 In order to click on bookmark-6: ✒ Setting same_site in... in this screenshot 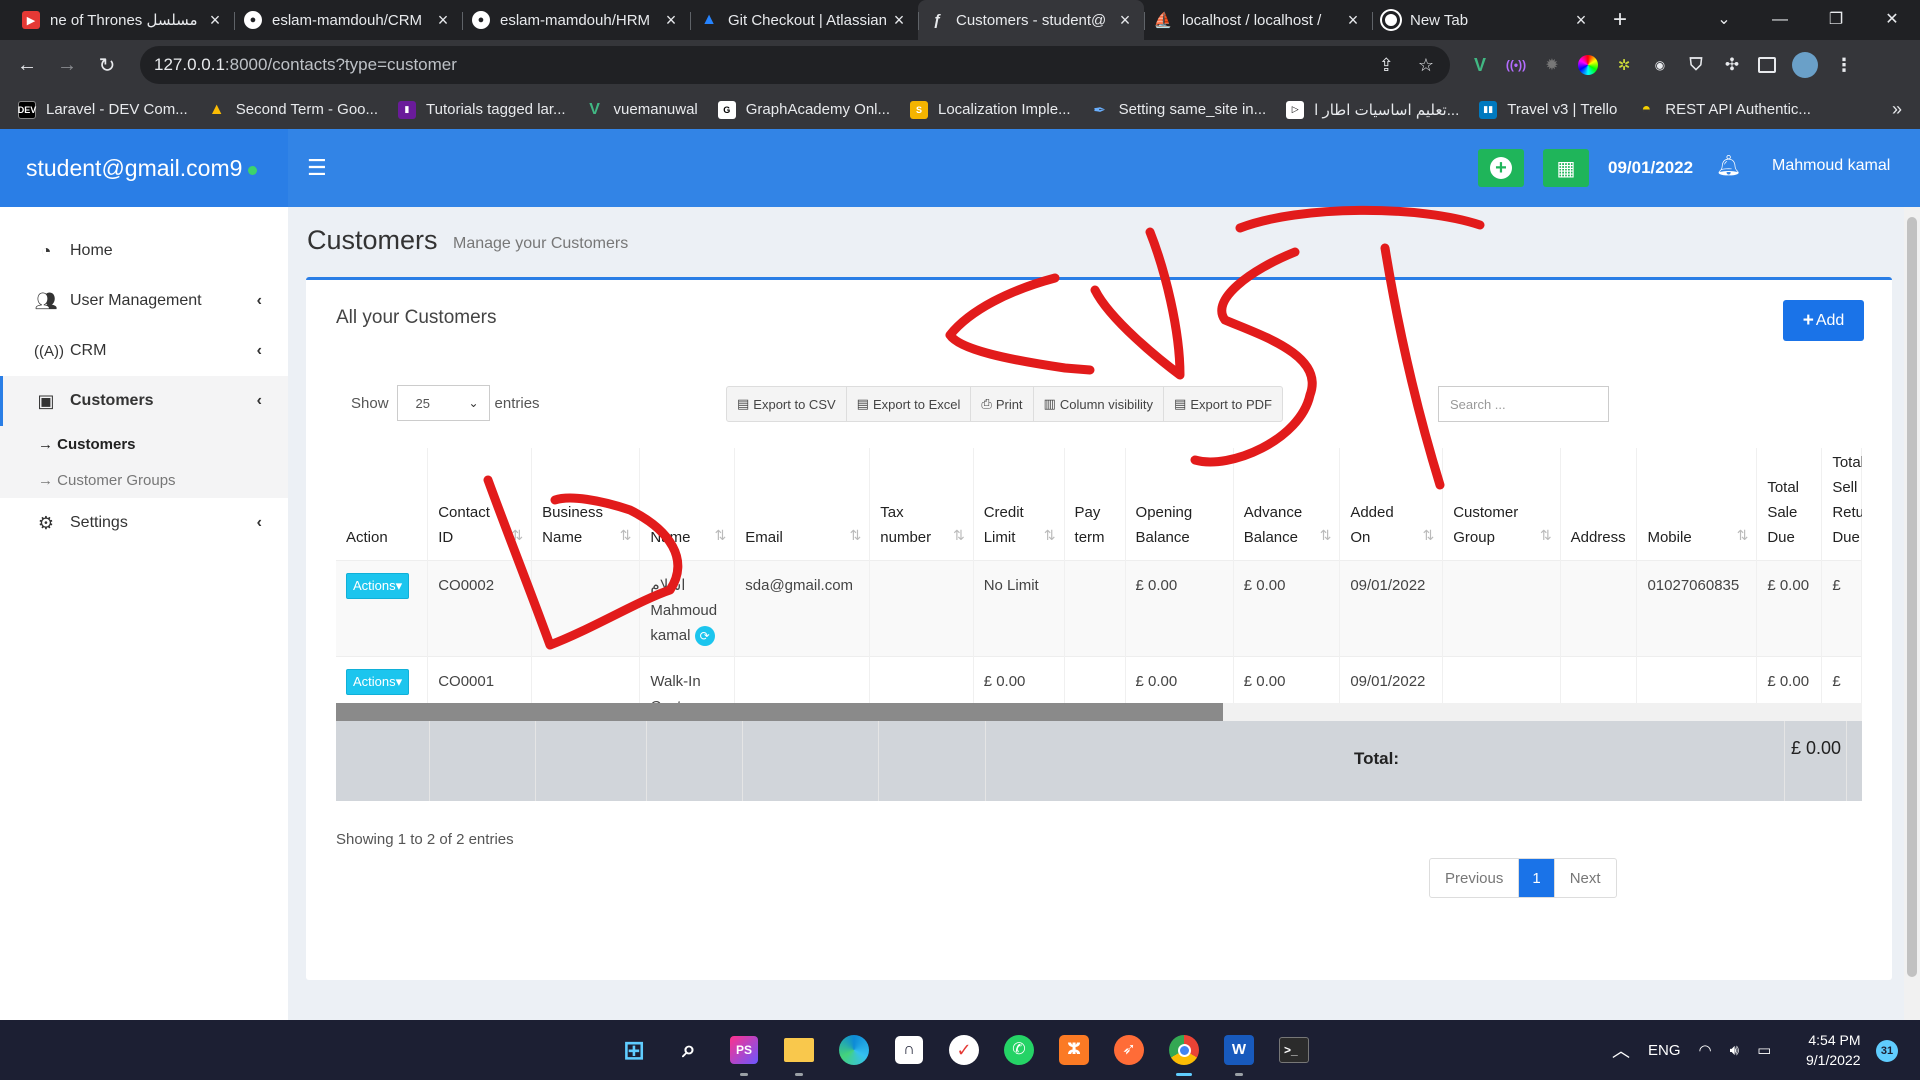, I will do `click(1178, 110)`.